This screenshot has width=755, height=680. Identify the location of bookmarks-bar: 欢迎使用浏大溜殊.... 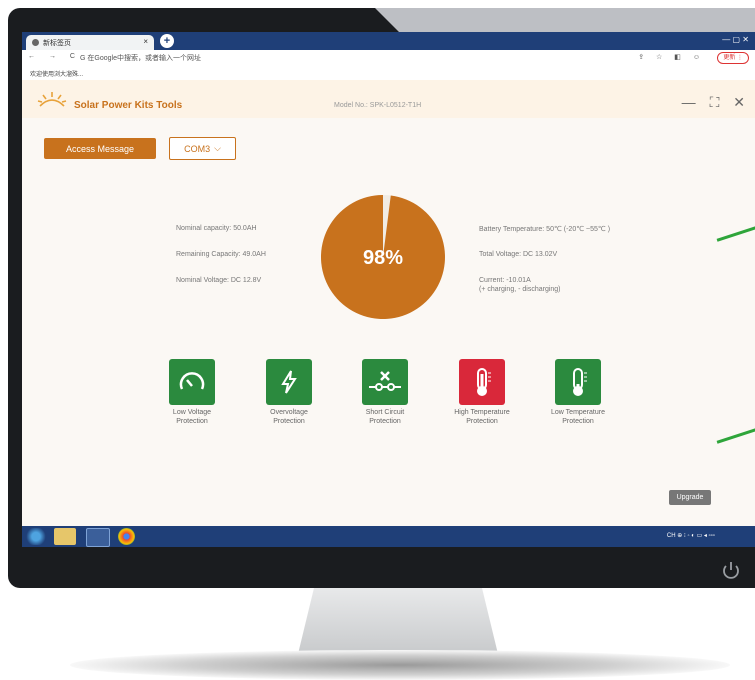
(388, 73).